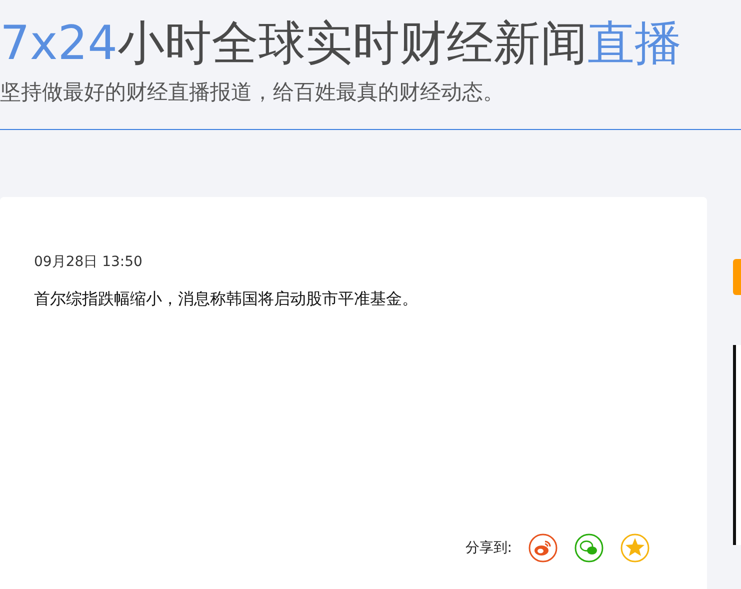 The height and width of the screenshot is (589, 741). Describe the element at coordinates (488, 548) in the screenshot. I see `share-label: 分享到:` at that location.